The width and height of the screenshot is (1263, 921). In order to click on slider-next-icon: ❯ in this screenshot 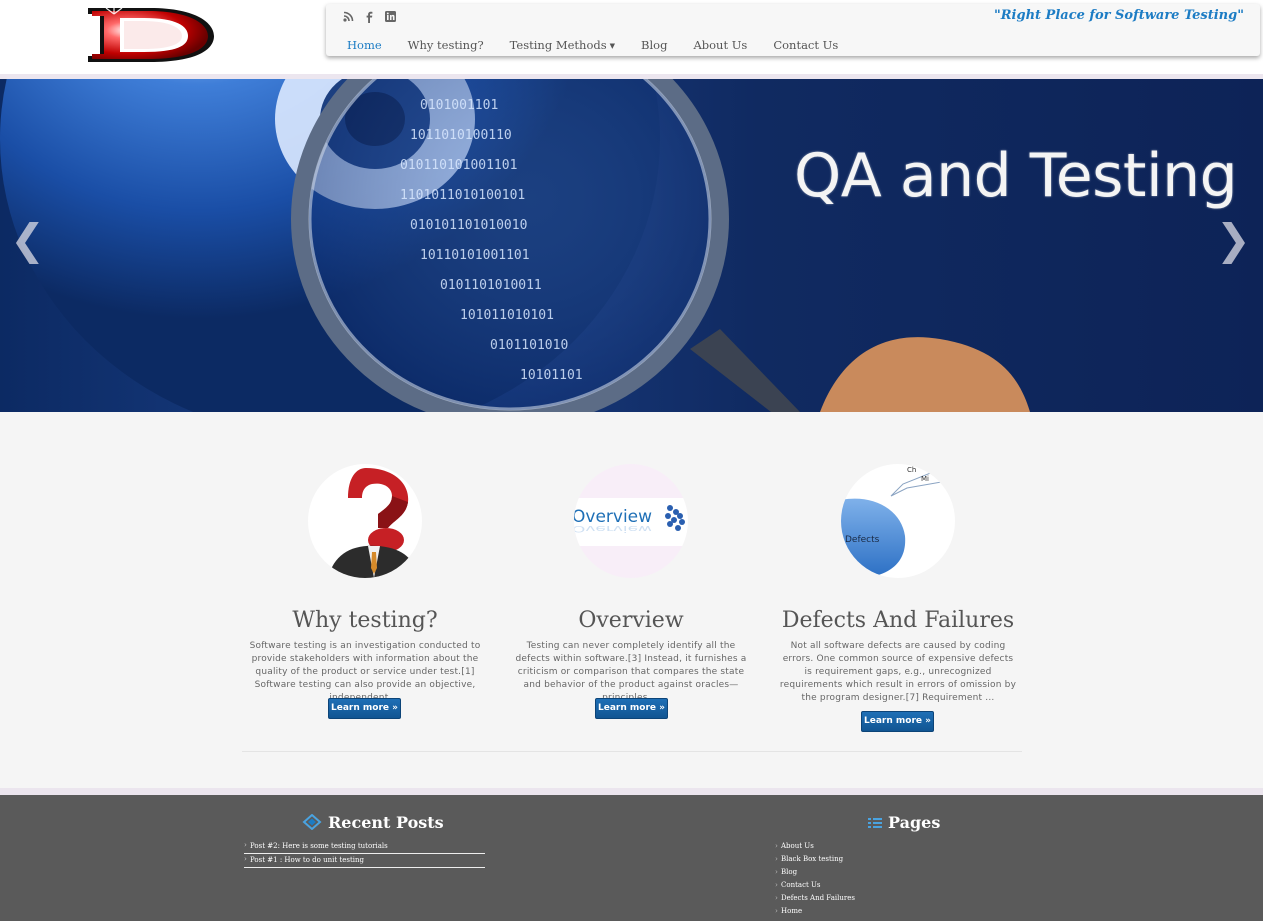, I will do `click(1233, 239)`.